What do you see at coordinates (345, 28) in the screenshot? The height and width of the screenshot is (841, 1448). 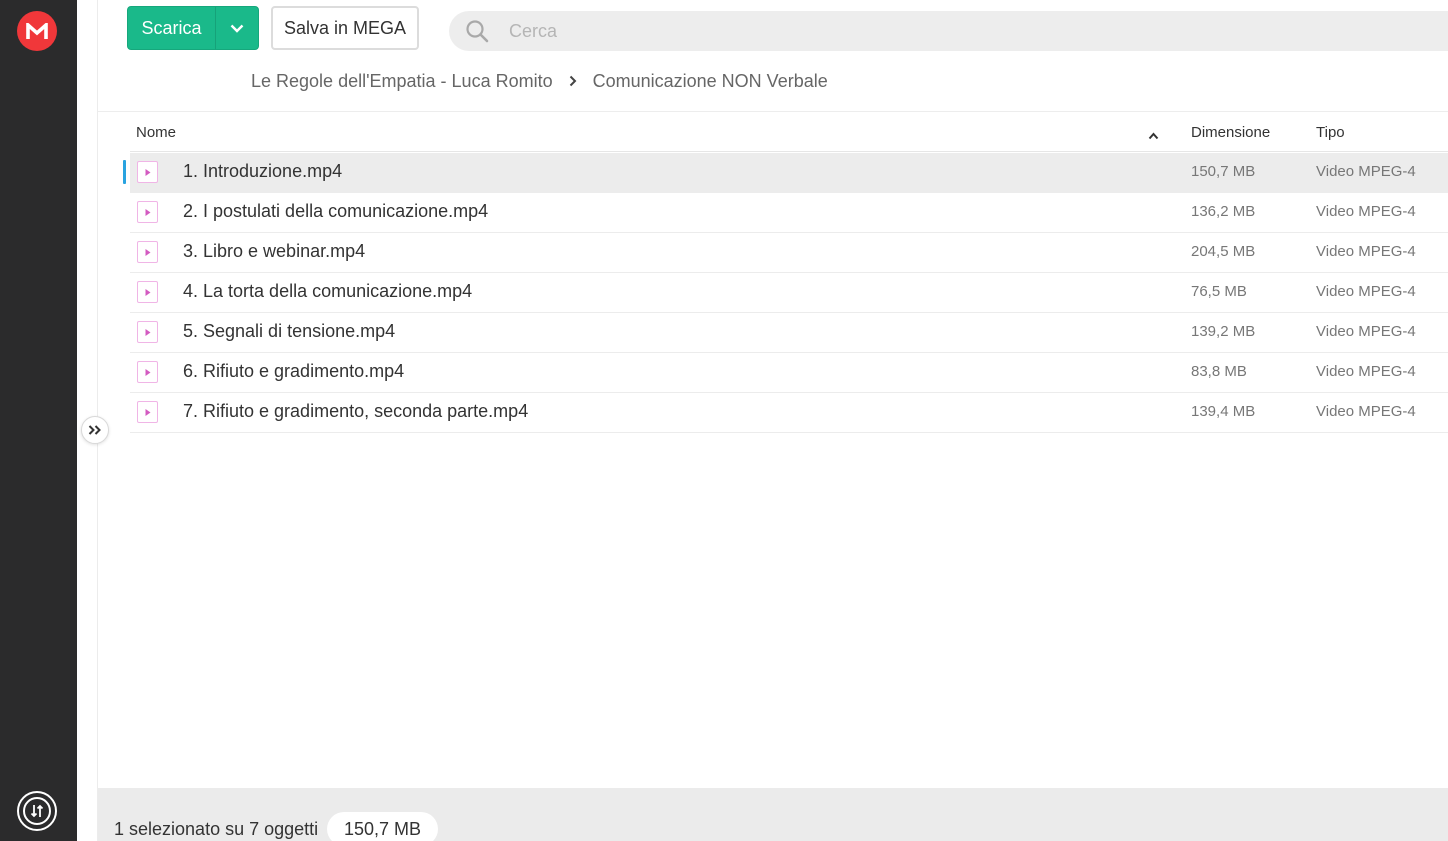 I see `save-to-mega-button: Salva in MEGA` at bounding box center [345, 28].